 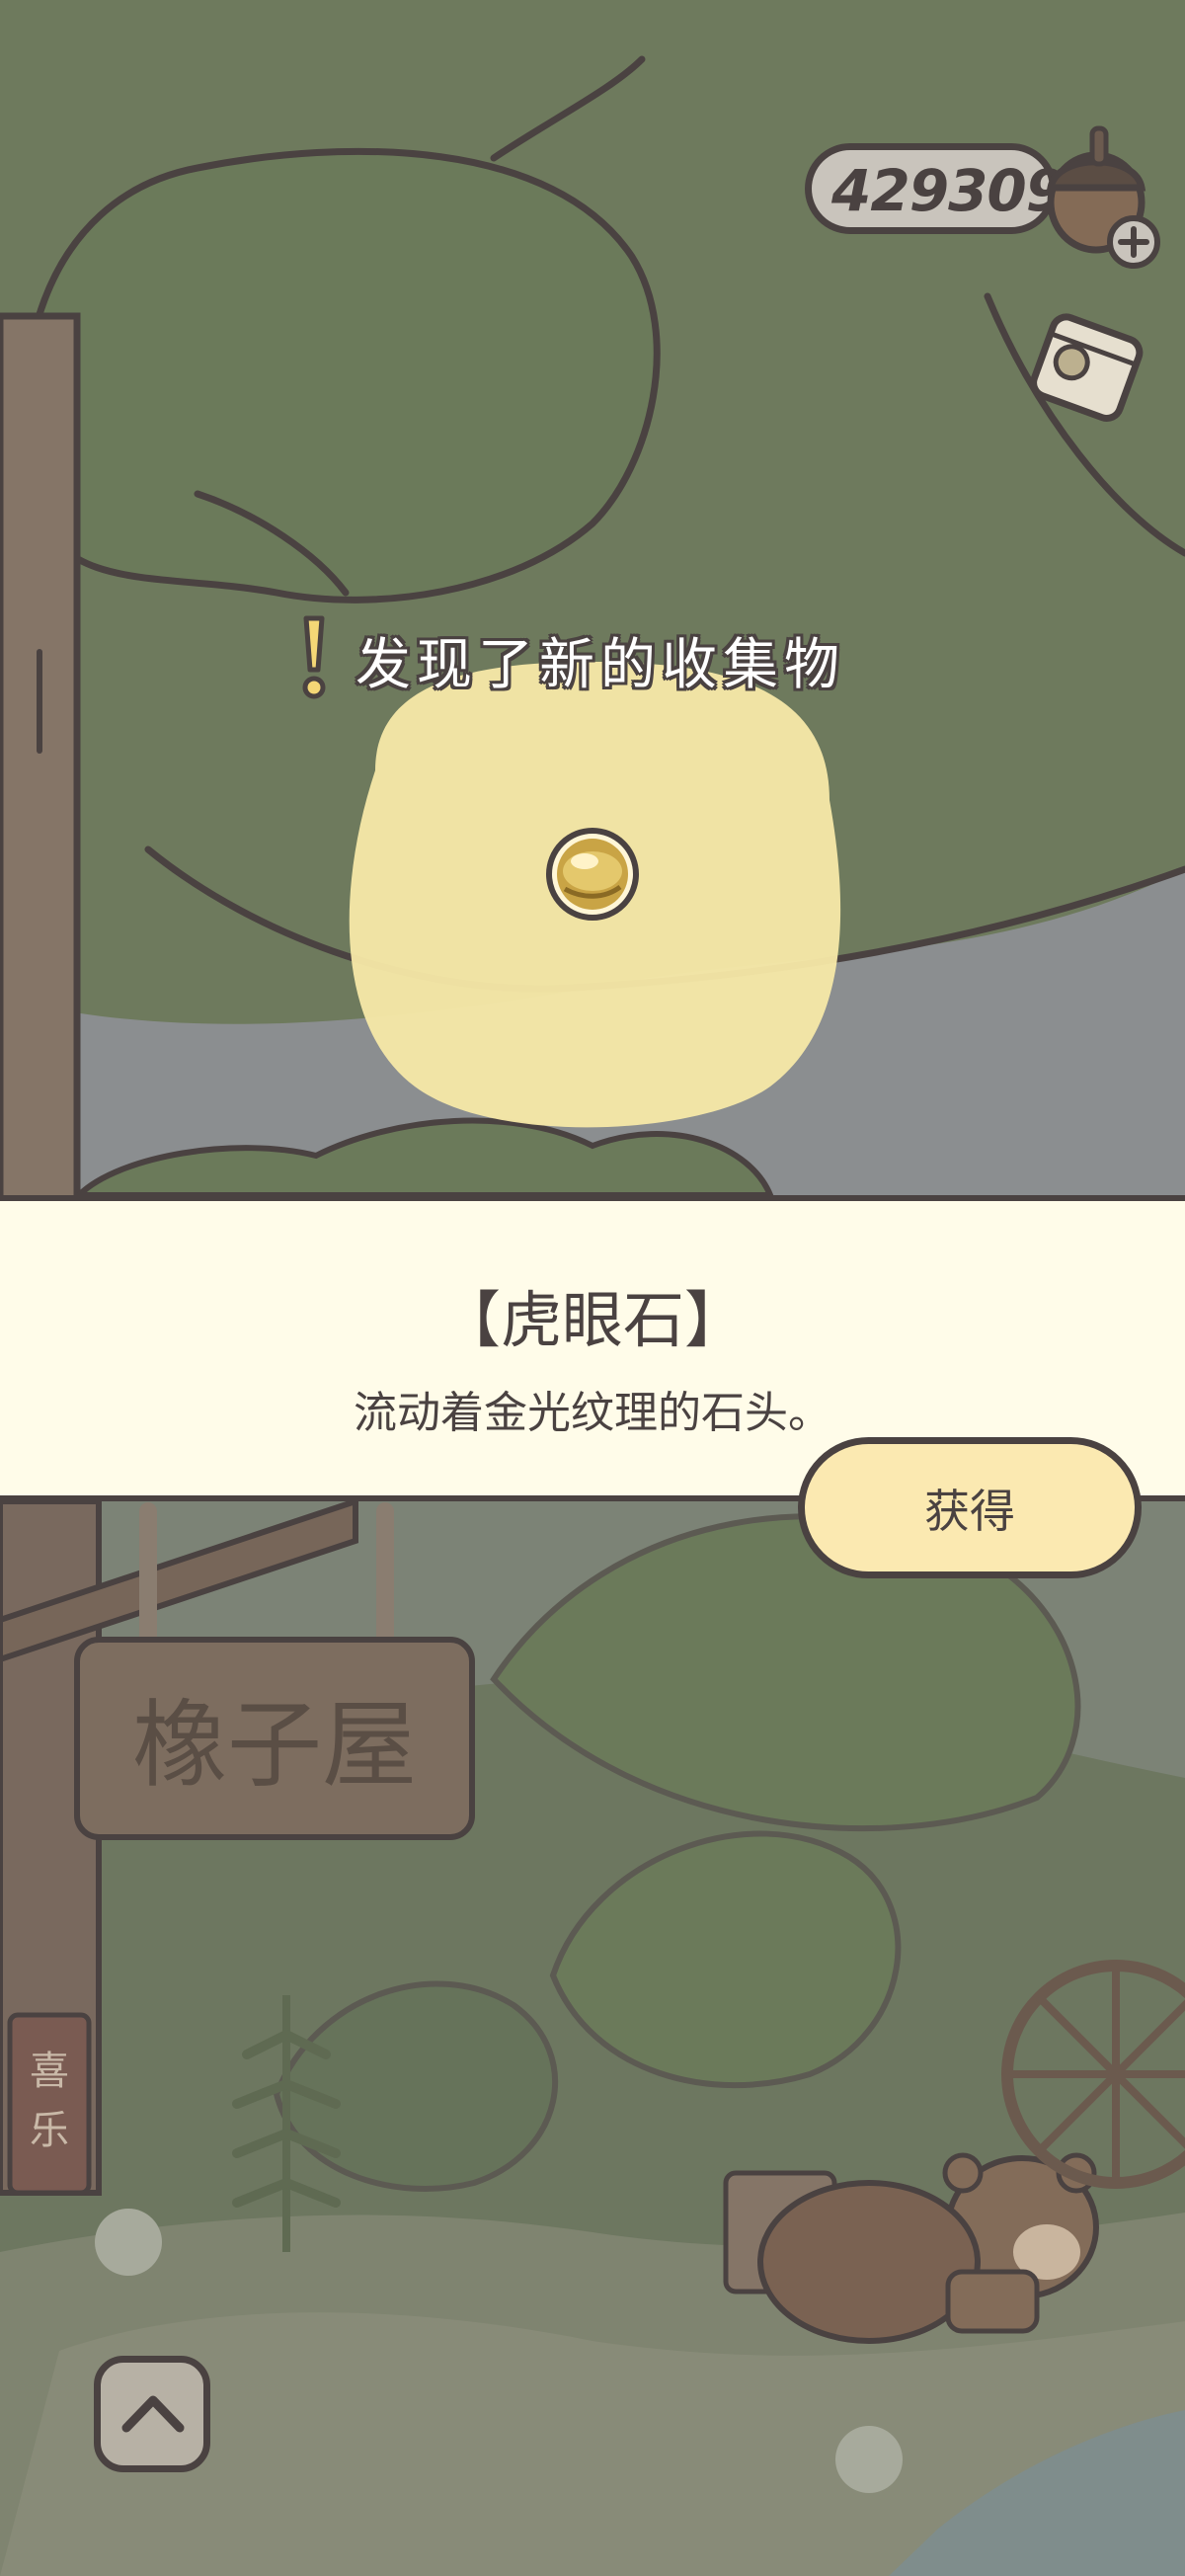 I want to click on item-glow-highlight, so click(x=595, y=895).